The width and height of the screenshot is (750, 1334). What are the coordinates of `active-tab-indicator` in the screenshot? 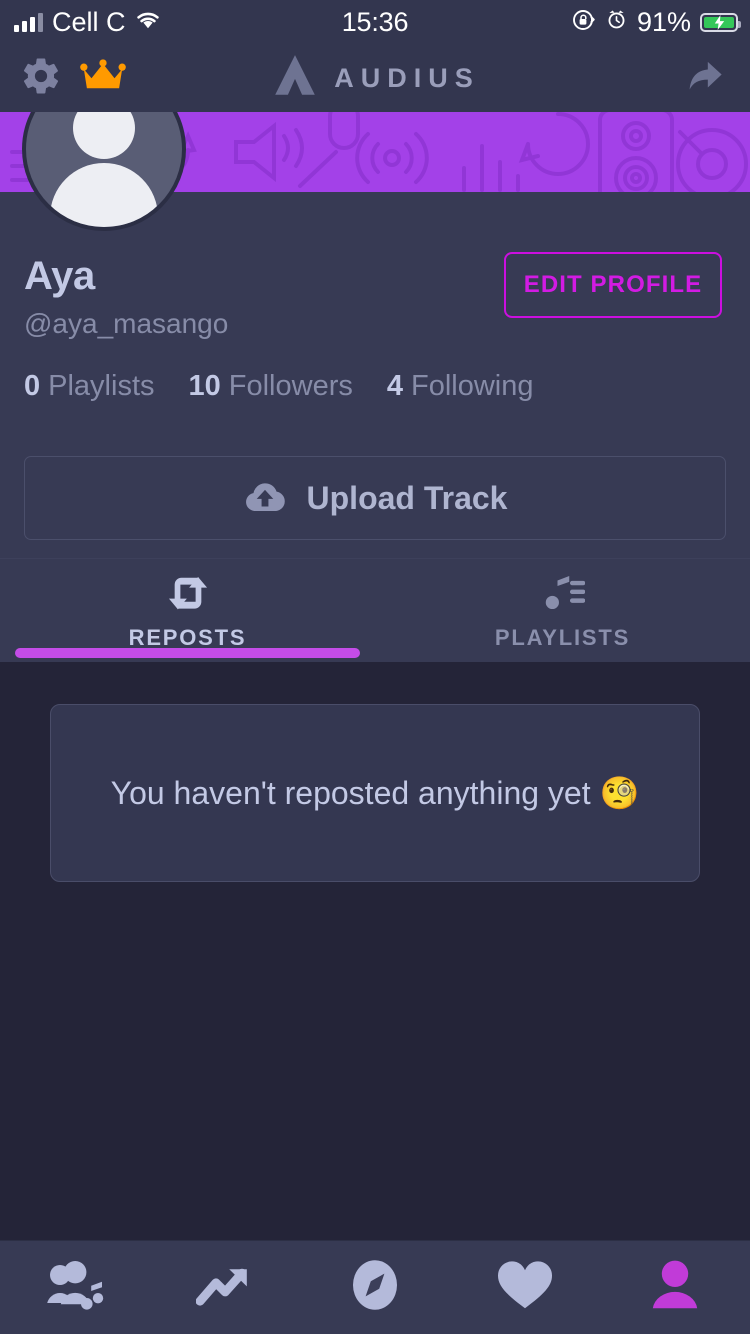 It's located at (187, 653).